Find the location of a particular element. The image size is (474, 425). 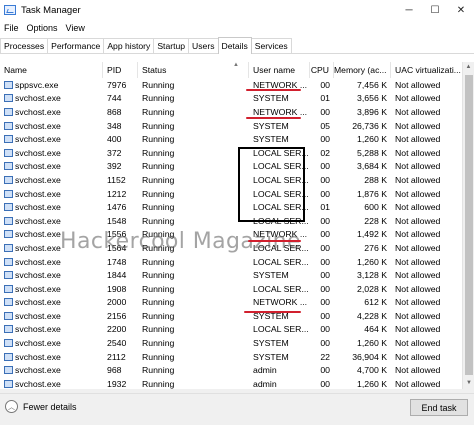

cell-memory: 1,876 K is located at coordinates (372, 193).